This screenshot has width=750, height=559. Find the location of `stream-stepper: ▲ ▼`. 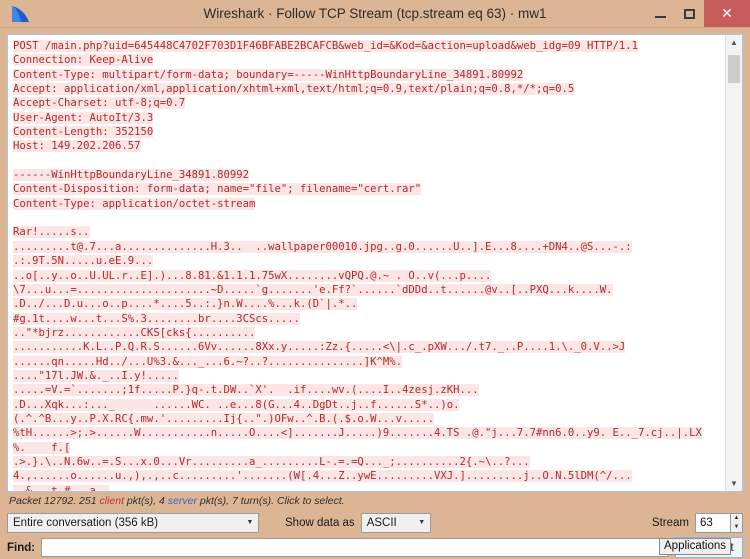

stream-stepper: ▲ ▼ is located at coordinates (737, 523).